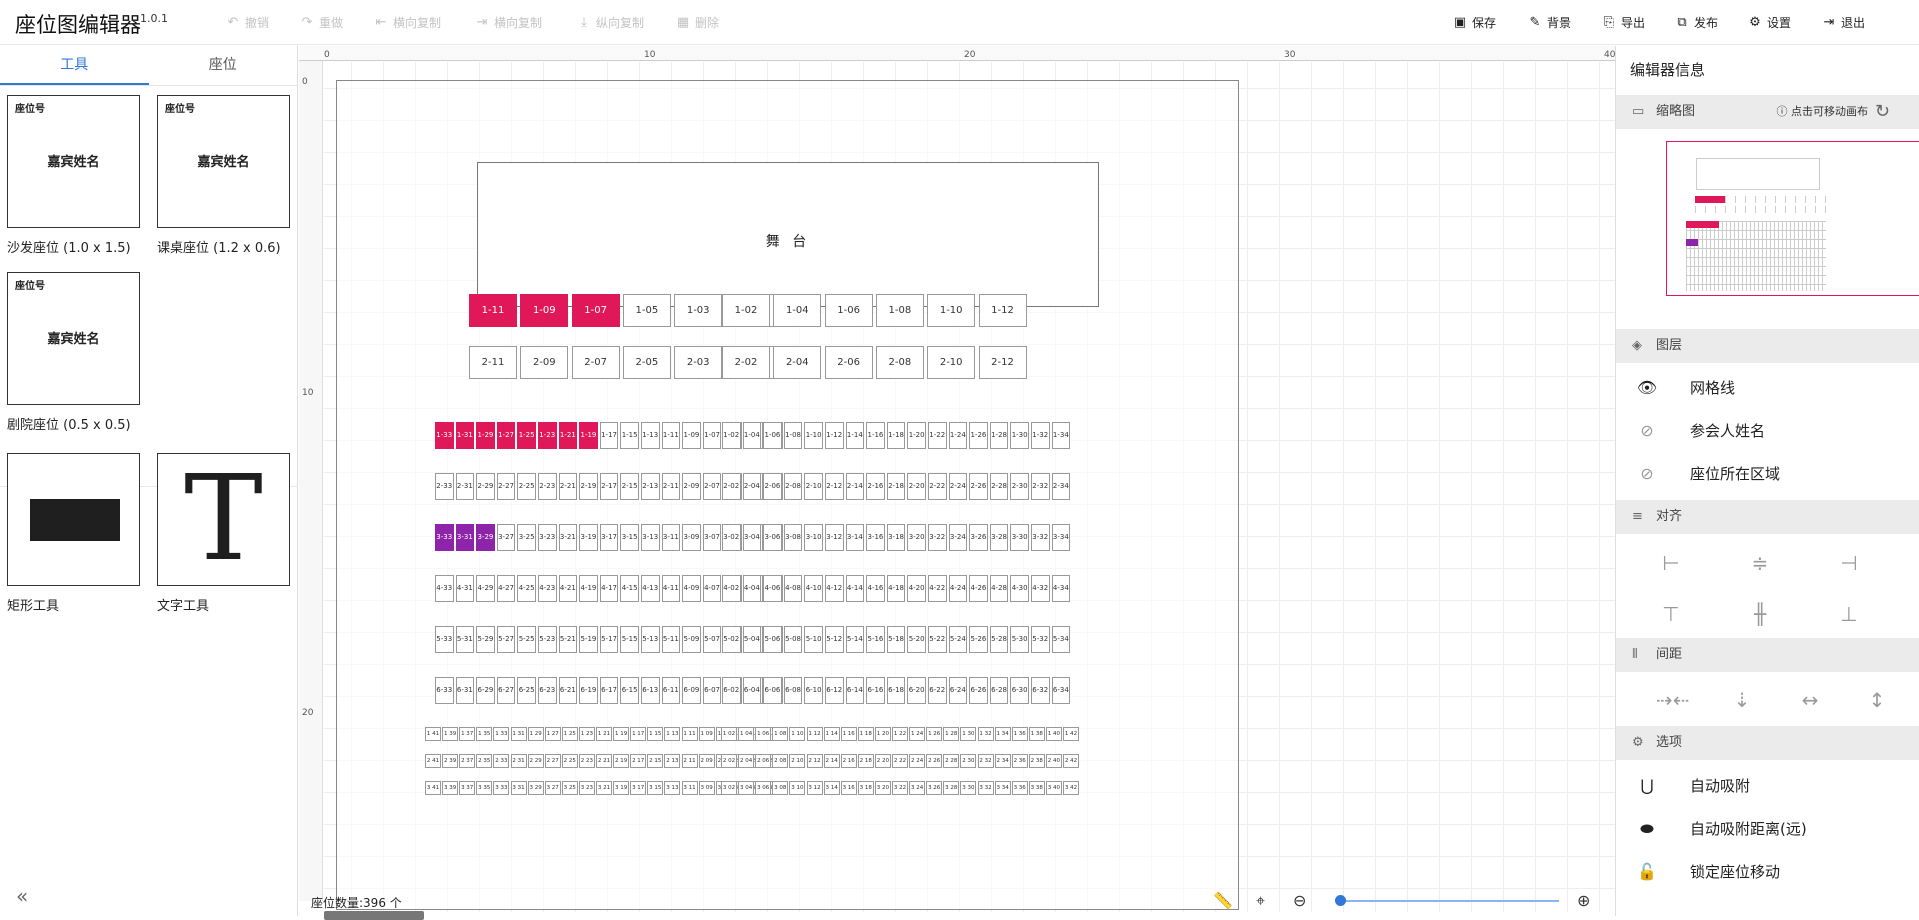 This screenshot has width=1919, height=920. What do you see at coordinates (729, 761) in the screenshot?
I see `seat: 2 02` at bounding box center [729, 761].